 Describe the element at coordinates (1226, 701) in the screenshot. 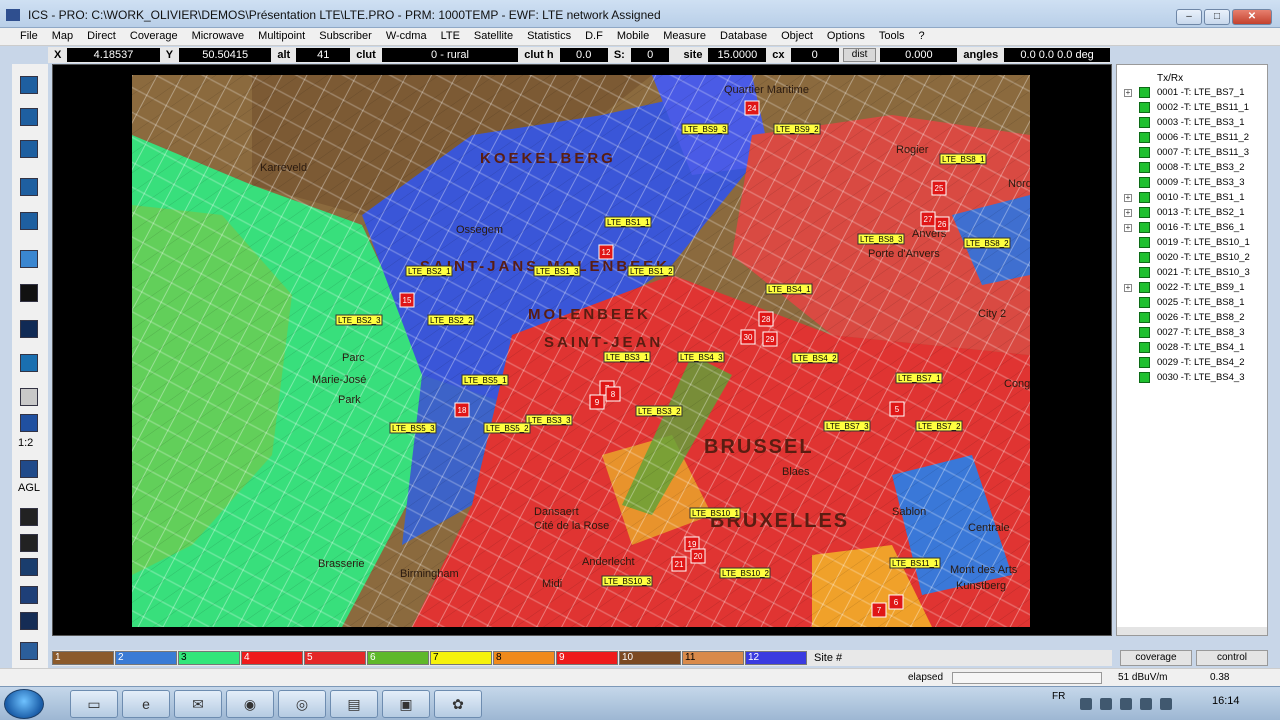

I see `clock: 16:14` at that location.